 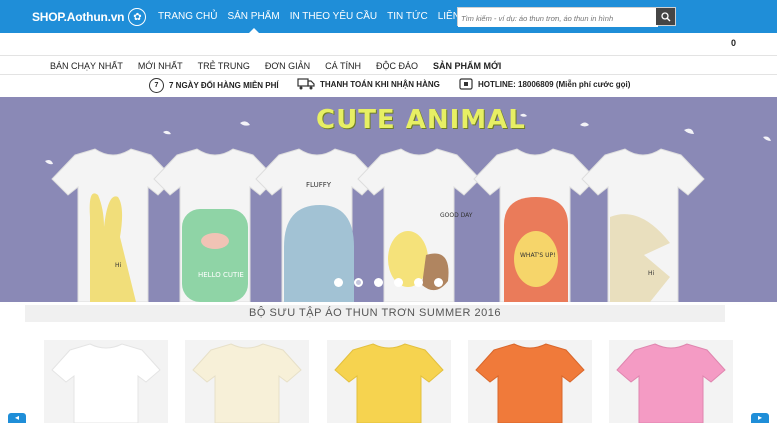 I want to click on delivery-truck-icon, so click(x=306, y=84).